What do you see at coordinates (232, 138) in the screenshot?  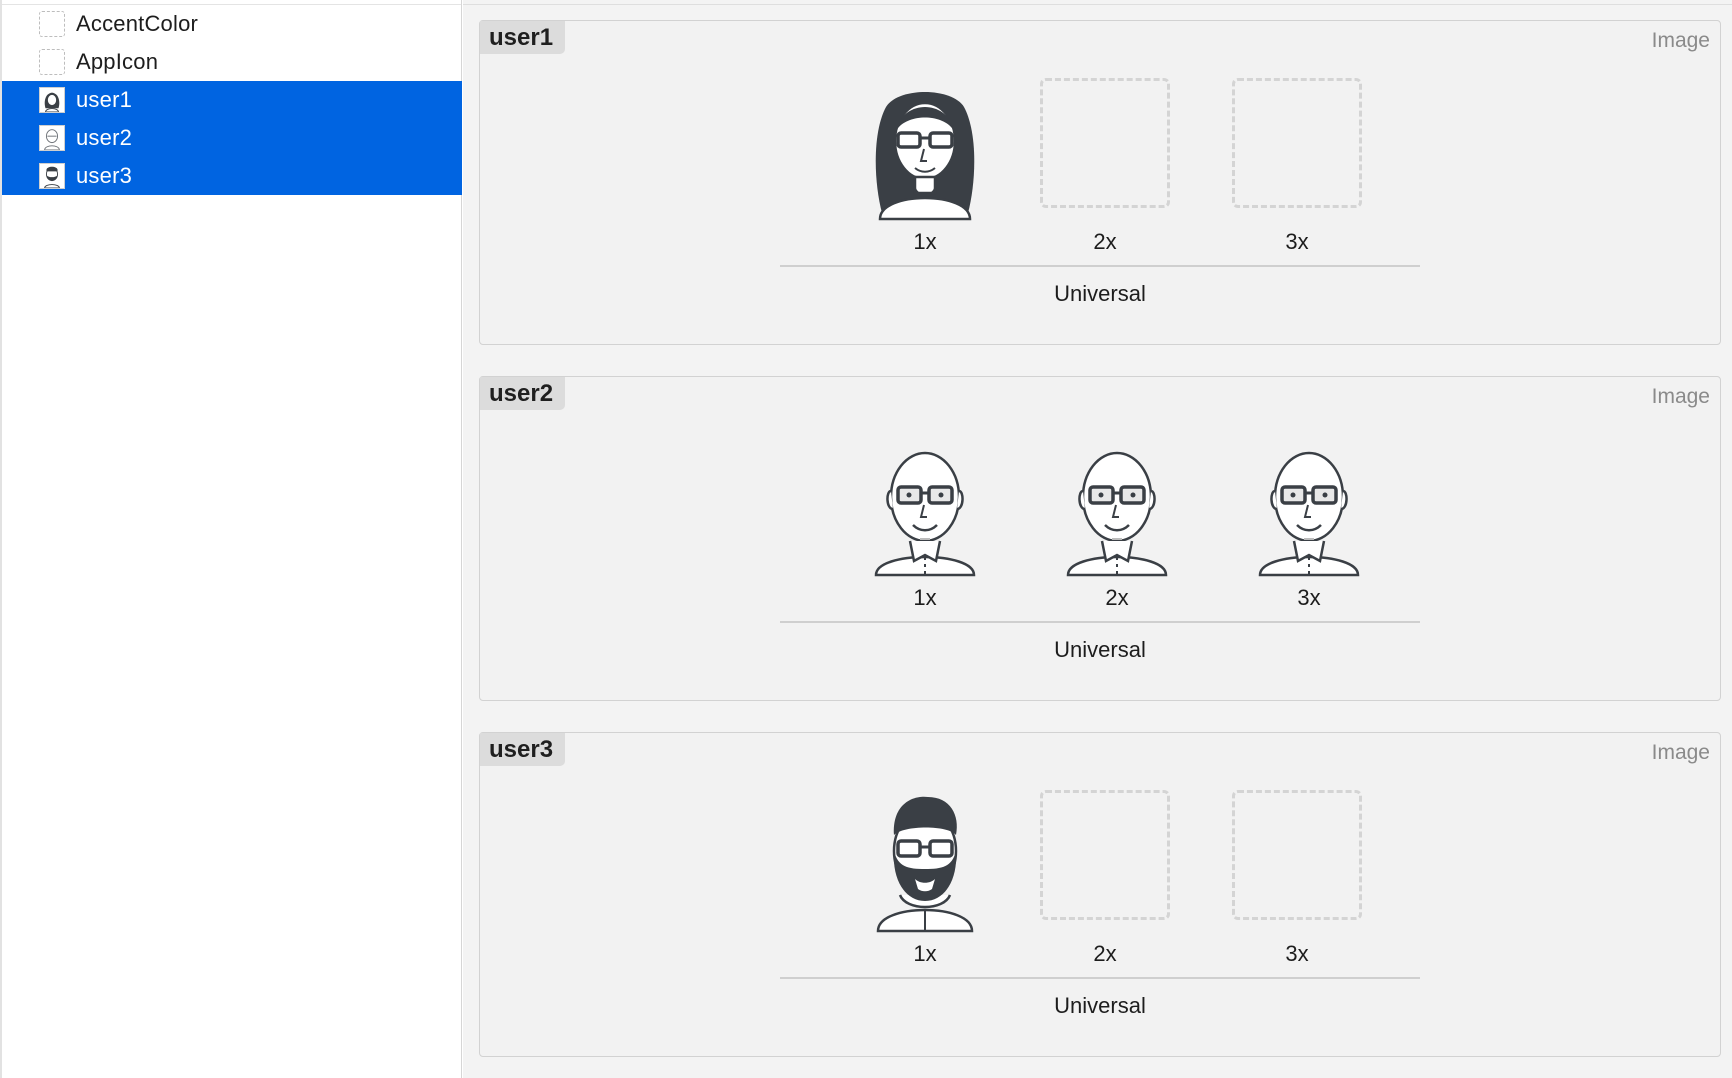 I see `sidebar-item-user2: user2` at bounding box center [232, 138].